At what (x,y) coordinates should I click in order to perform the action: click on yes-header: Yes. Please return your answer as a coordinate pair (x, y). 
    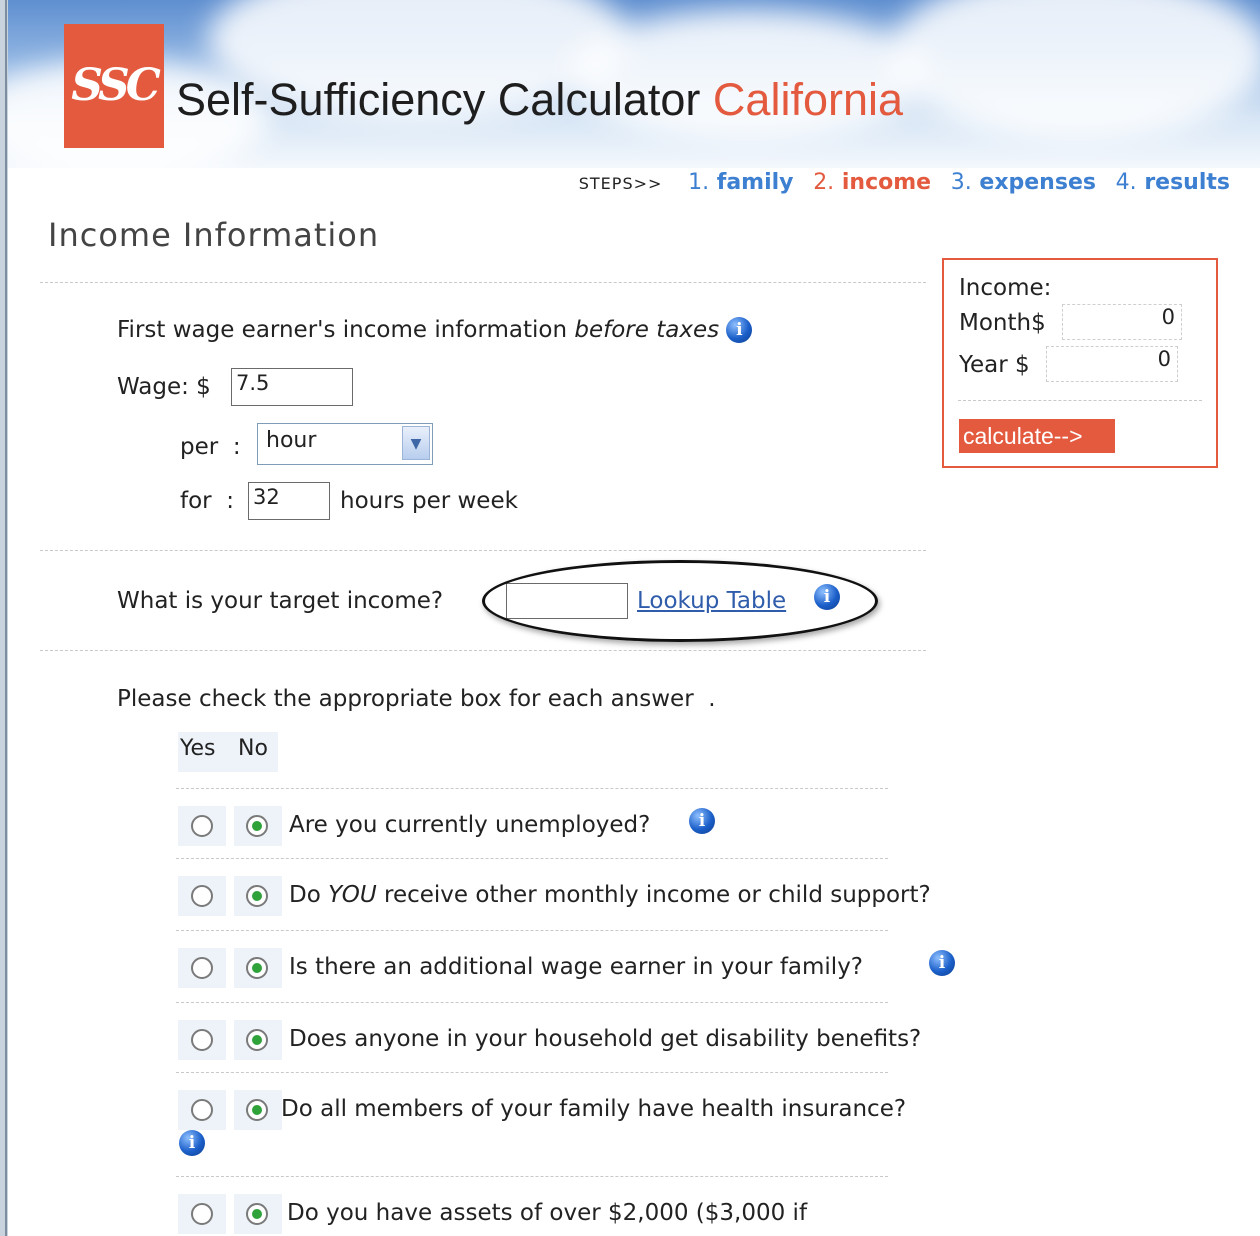
    Looking at the image, I should click on (198, 748).